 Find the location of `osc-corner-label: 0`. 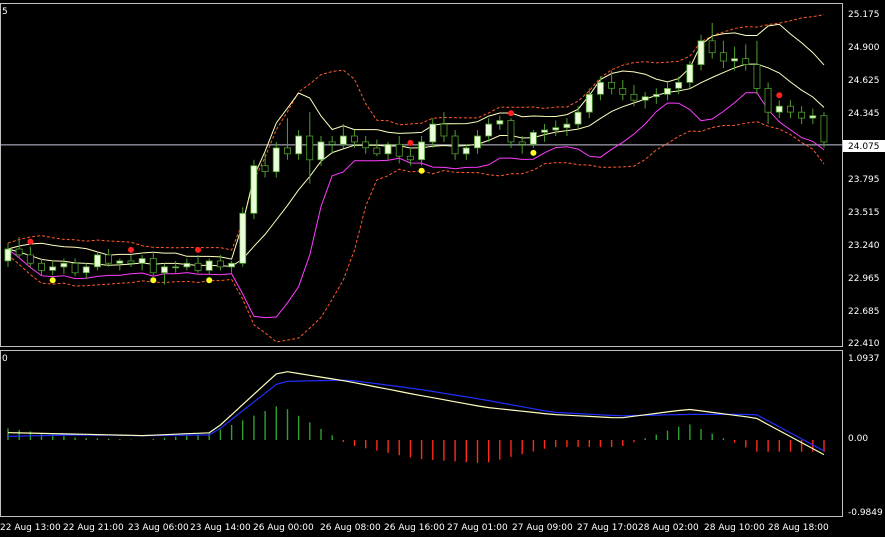

osc-corner-label: 0 is located at coordinates (5, 359).